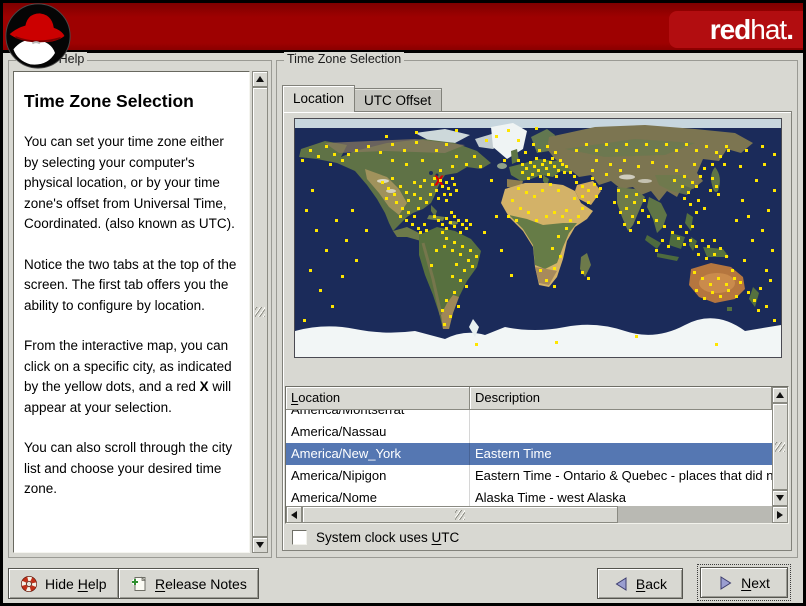 This screenshot has height=606, width=806. What do you see at coordinates (529, 496) in the screenshot?
I see `table-row: America/Nome Alaska Time - west Alaska` at bounding box center [529, 496].